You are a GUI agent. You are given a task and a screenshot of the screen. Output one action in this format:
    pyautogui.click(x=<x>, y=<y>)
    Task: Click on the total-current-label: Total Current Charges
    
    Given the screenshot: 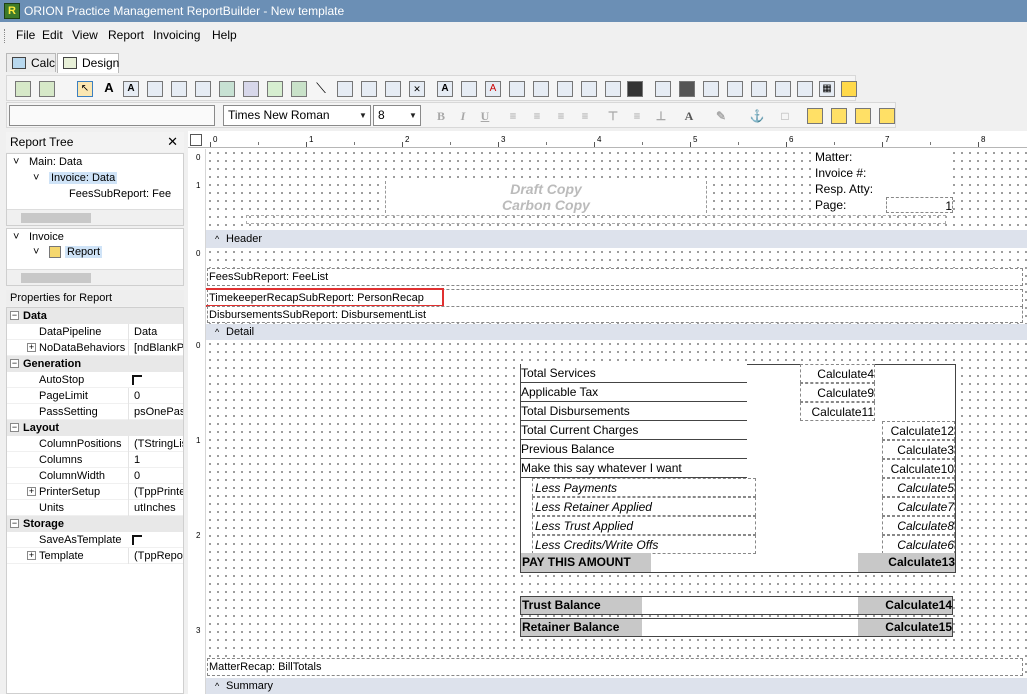 What is the action you would take?
    pyautogui.click(x=634, y=430)
    